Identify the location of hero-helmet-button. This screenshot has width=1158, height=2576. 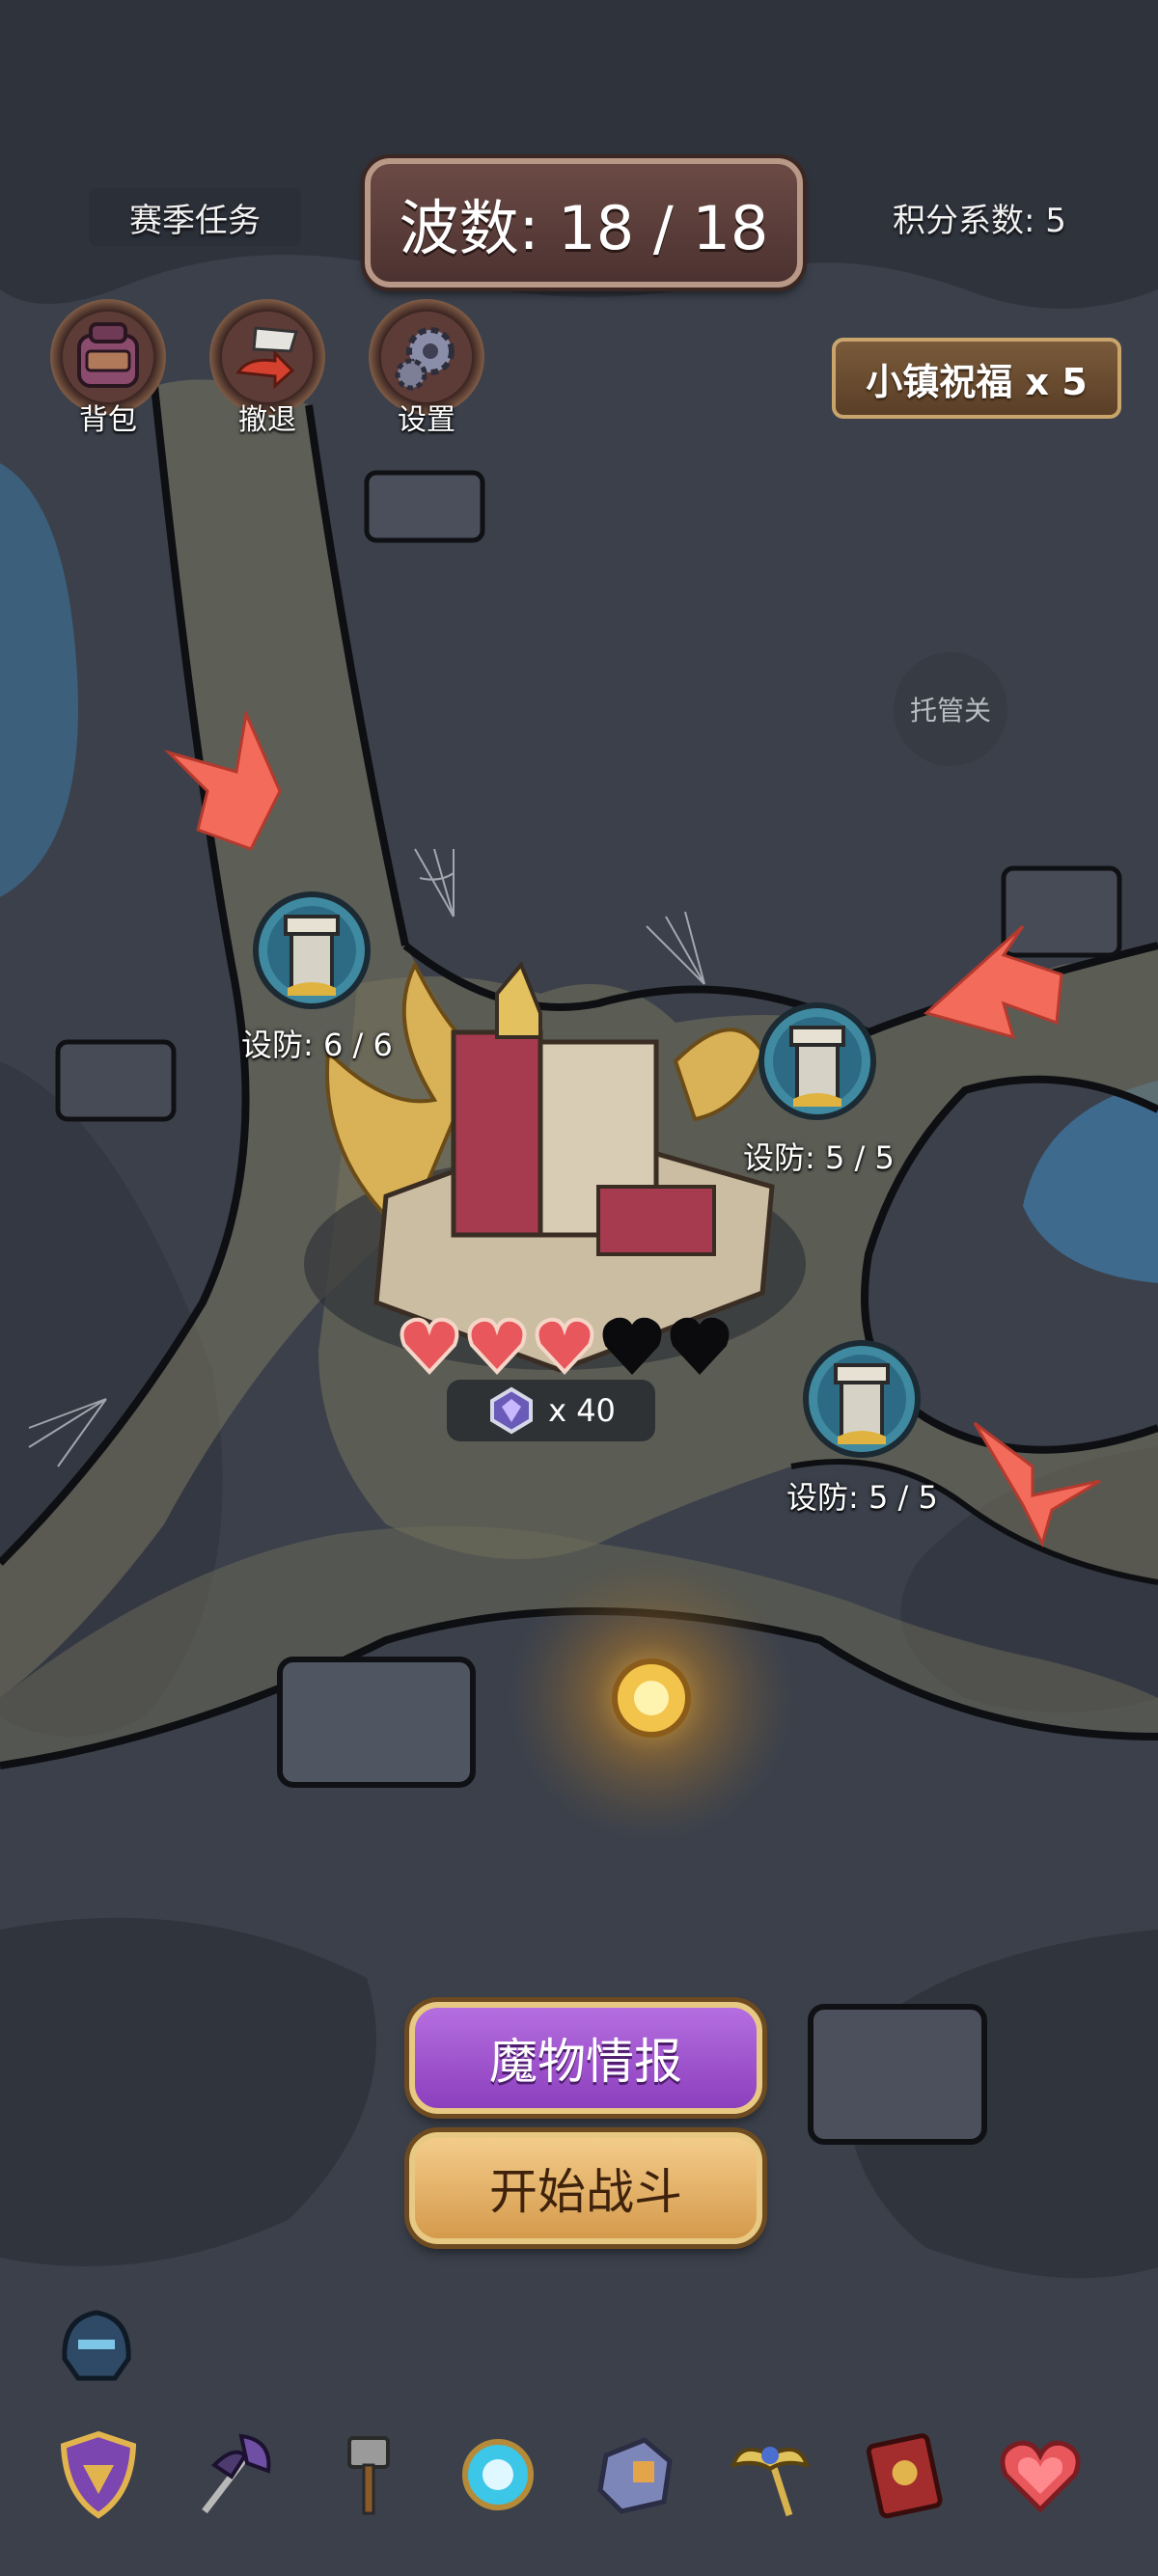
(96, 2345).